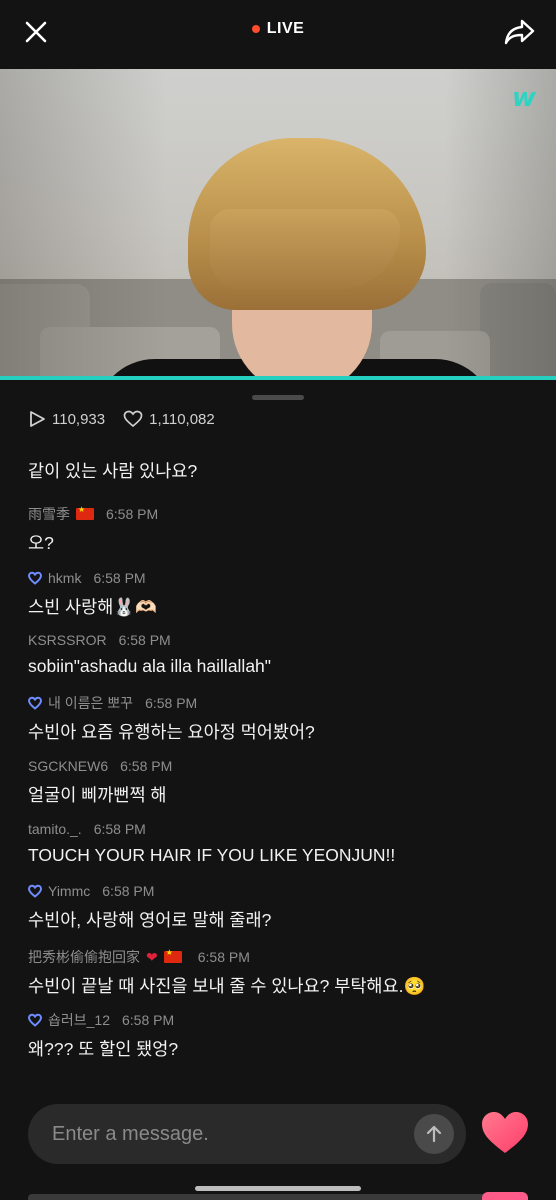 Image resolution: width=556 pixels, height=1200 pixels. What do you see at coordinates (182, 419) in the screenshot?
I see `like-count-value: 1,110,082` at bounding box center [182, 419].